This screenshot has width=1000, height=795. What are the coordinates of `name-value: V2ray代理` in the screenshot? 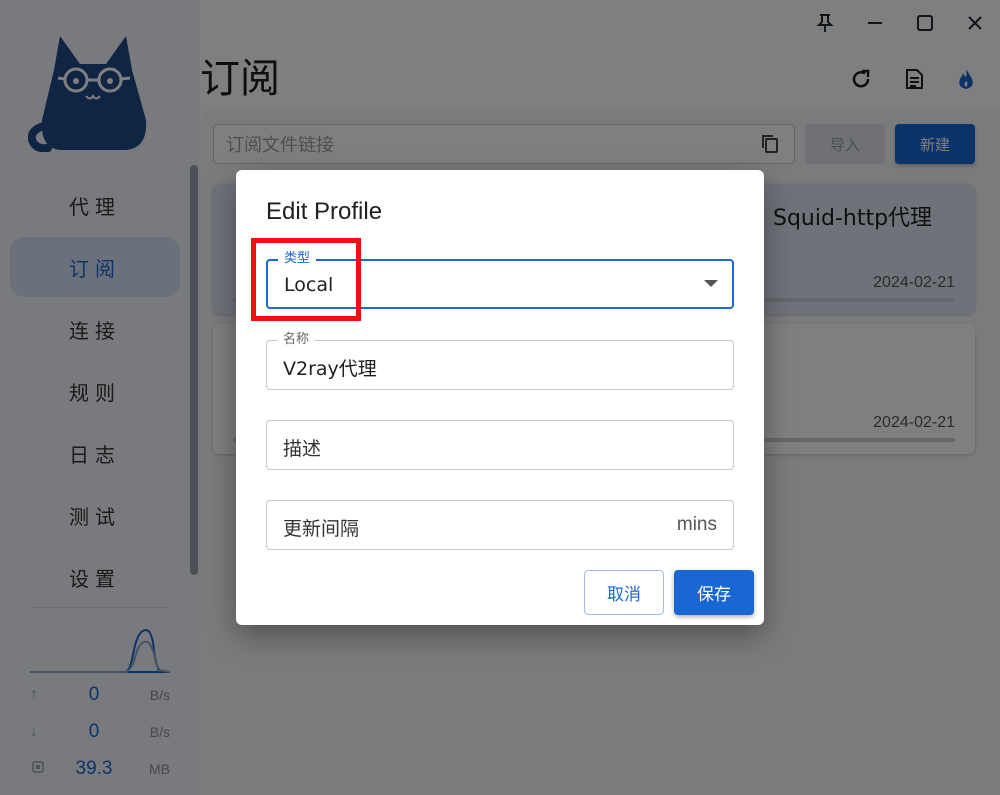 It's located at (330, 369).